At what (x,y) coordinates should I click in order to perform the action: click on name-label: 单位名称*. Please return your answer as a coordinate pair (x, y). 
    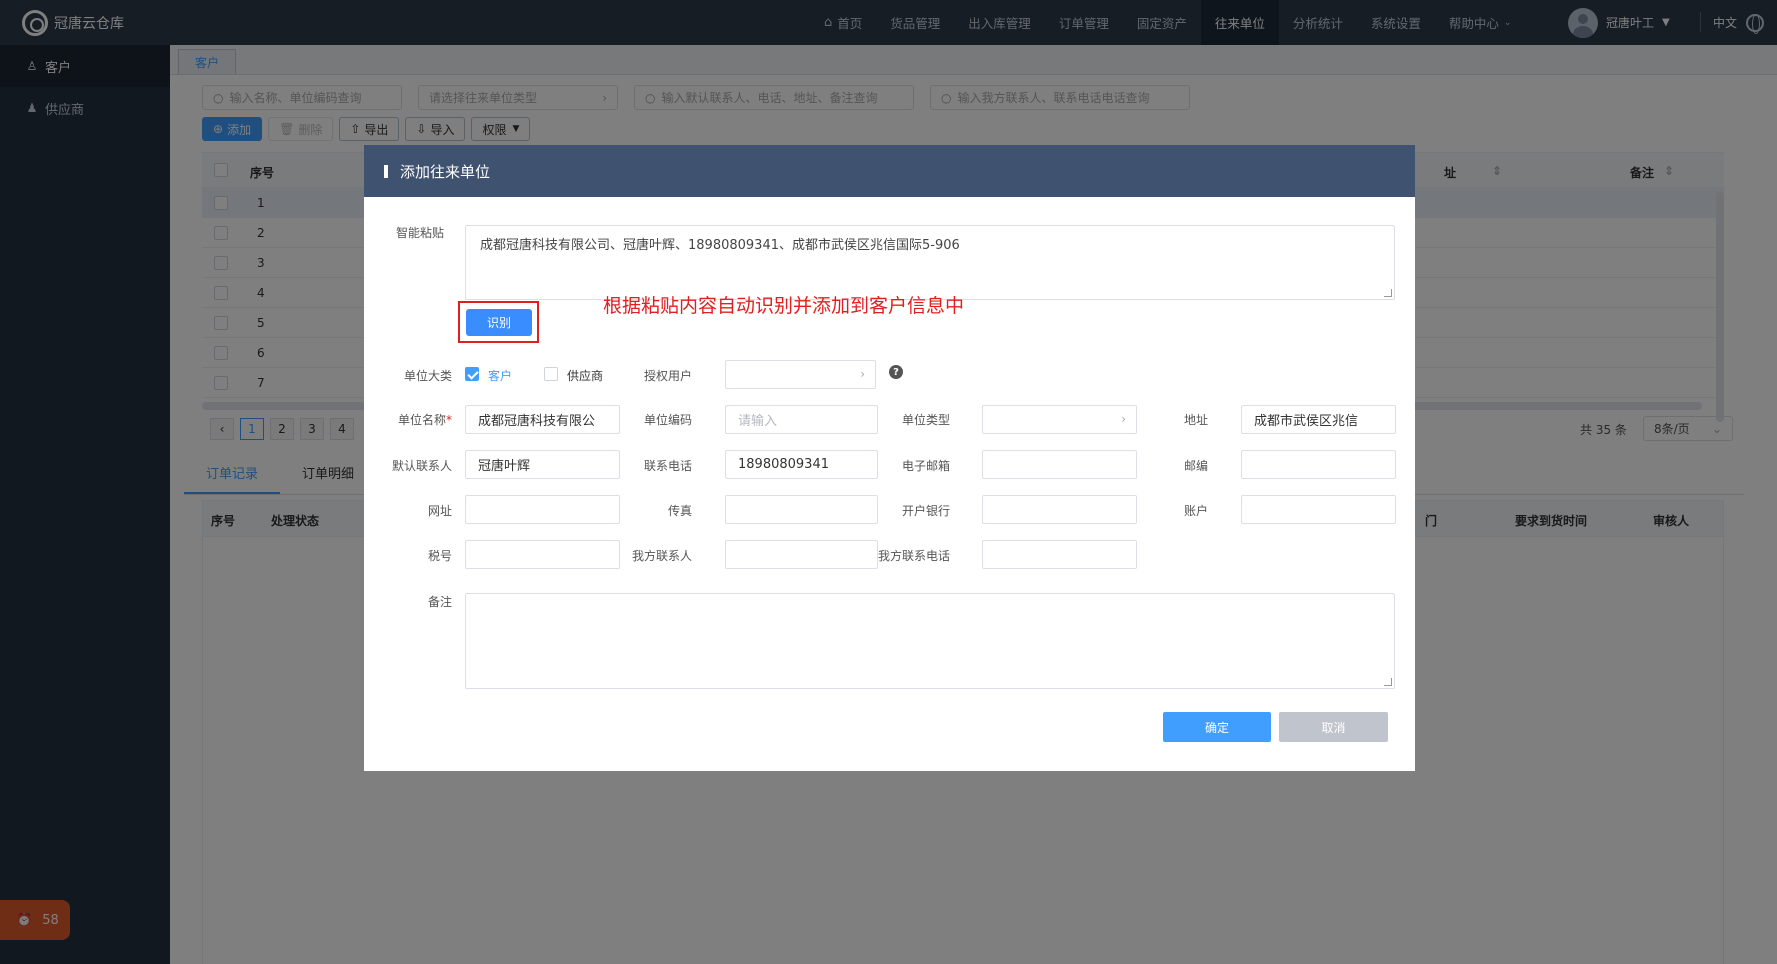
    Looking at the image, I should click on (424, 420).